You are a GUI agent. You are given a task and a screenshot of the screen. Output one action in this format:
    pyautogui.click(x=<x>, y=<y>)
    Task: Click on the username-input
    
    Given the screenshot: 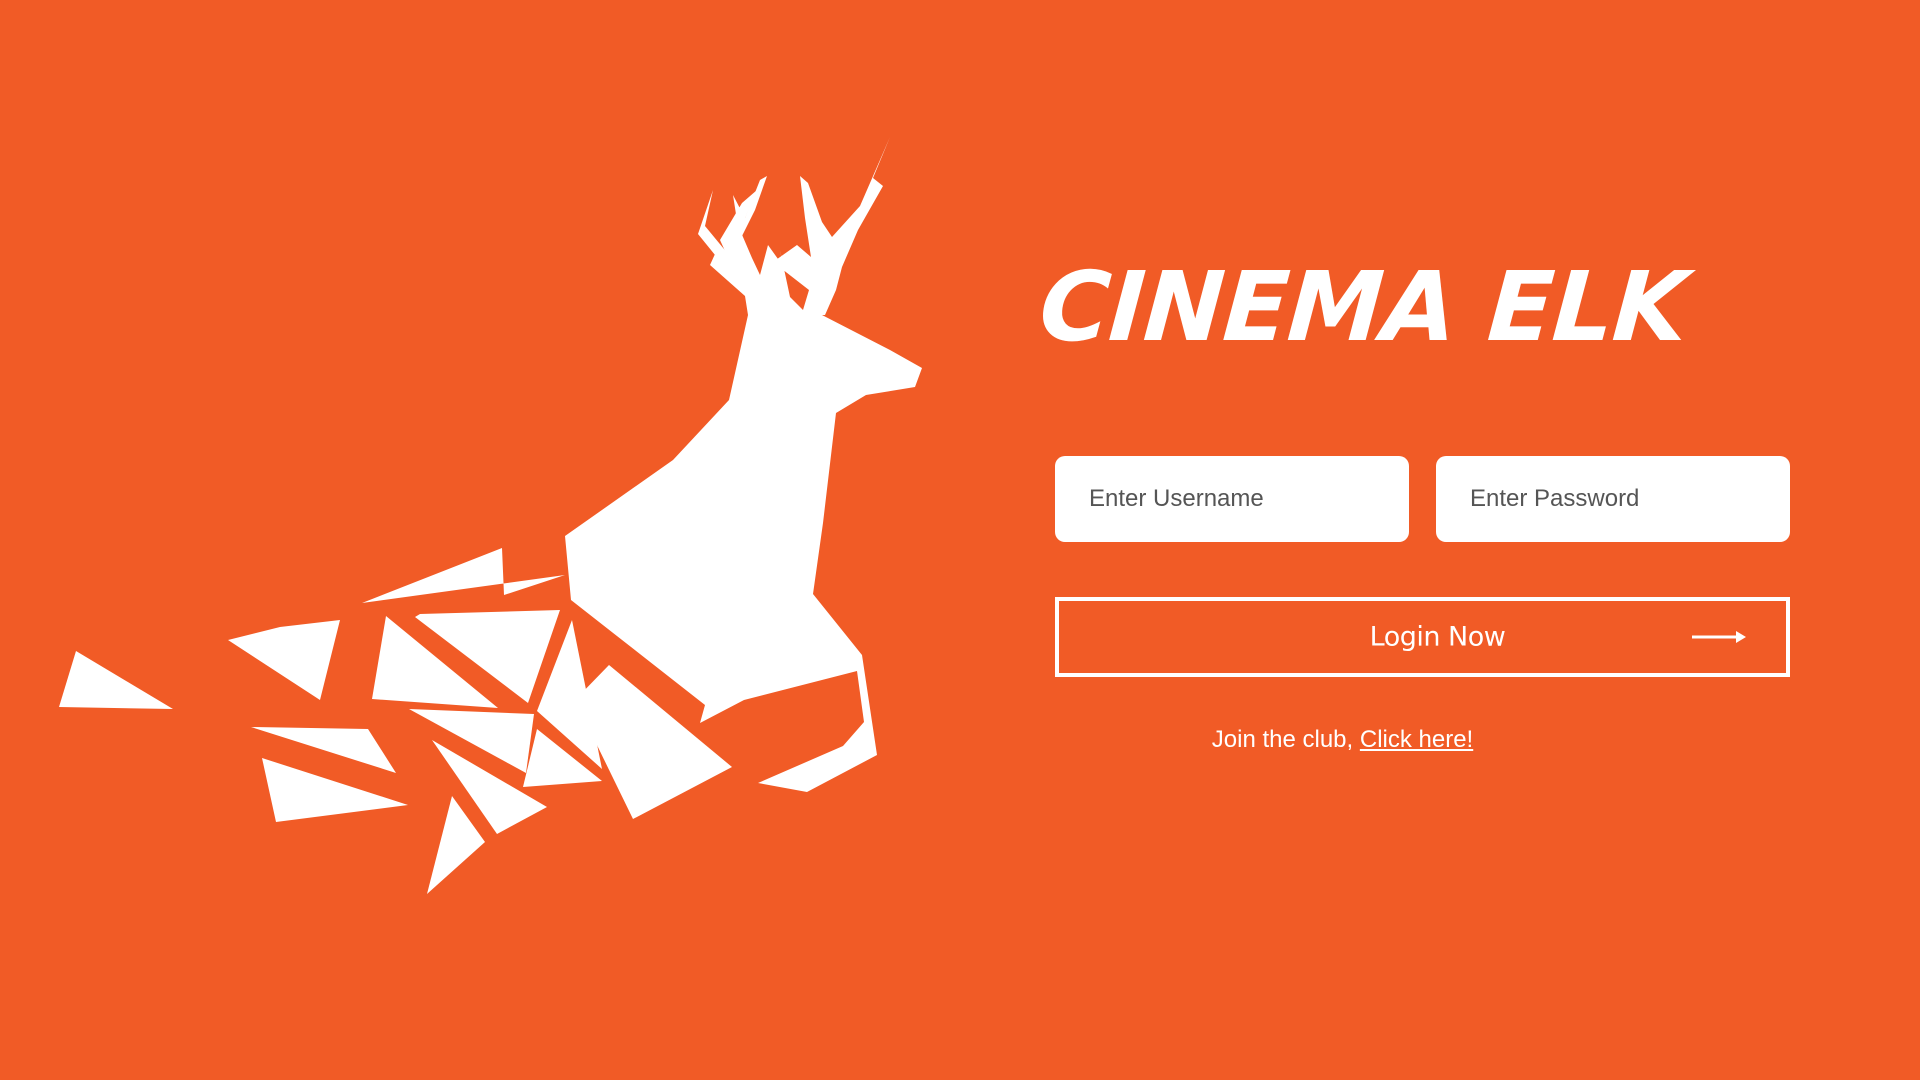 What is the action you would take?
    pyautogui.click(x=1232, y=499)
    